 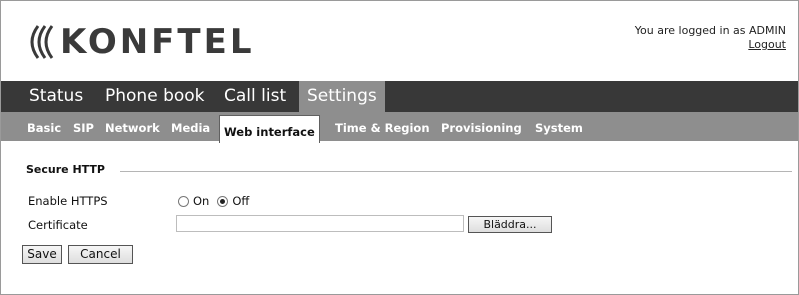 What do you see at coordinates (399, 96) in the screenshot?
I see `main-navigation: Status Phone book Call list Settings` at bounding box center [399, 96].